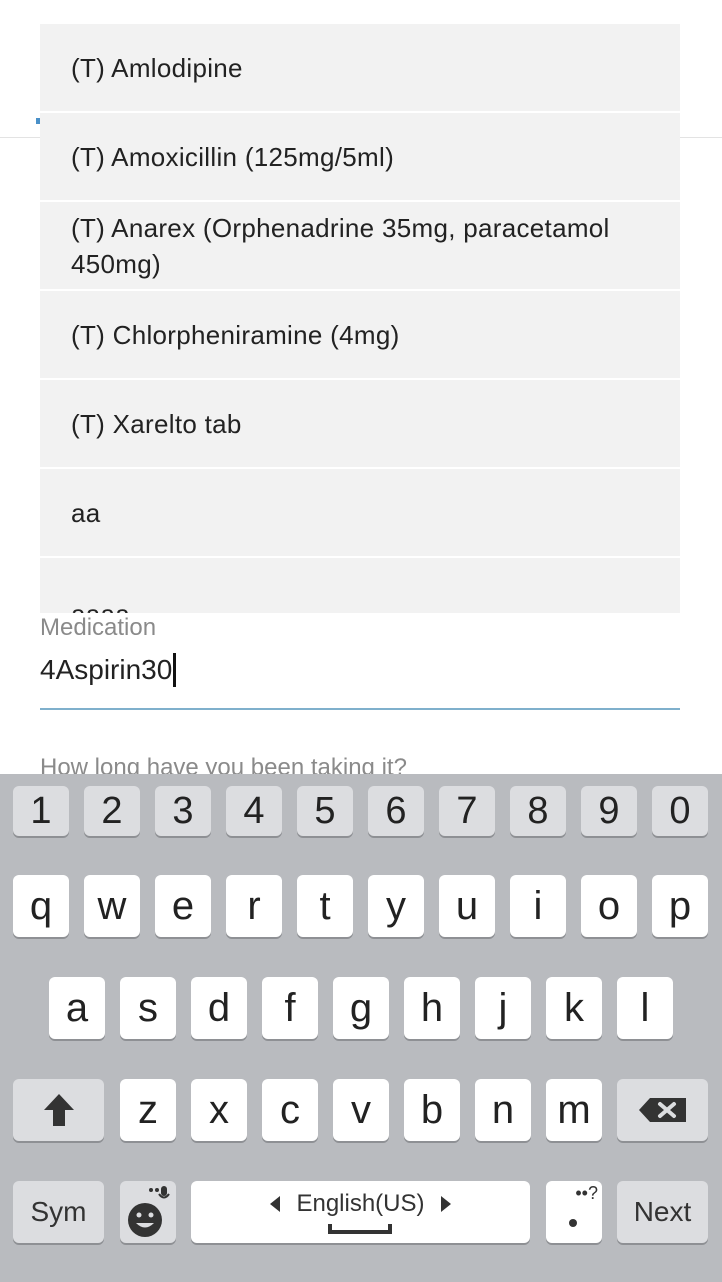 This screenshot has width=722, height=1282. I want to click on medication-input-underline, so click(360, 709).